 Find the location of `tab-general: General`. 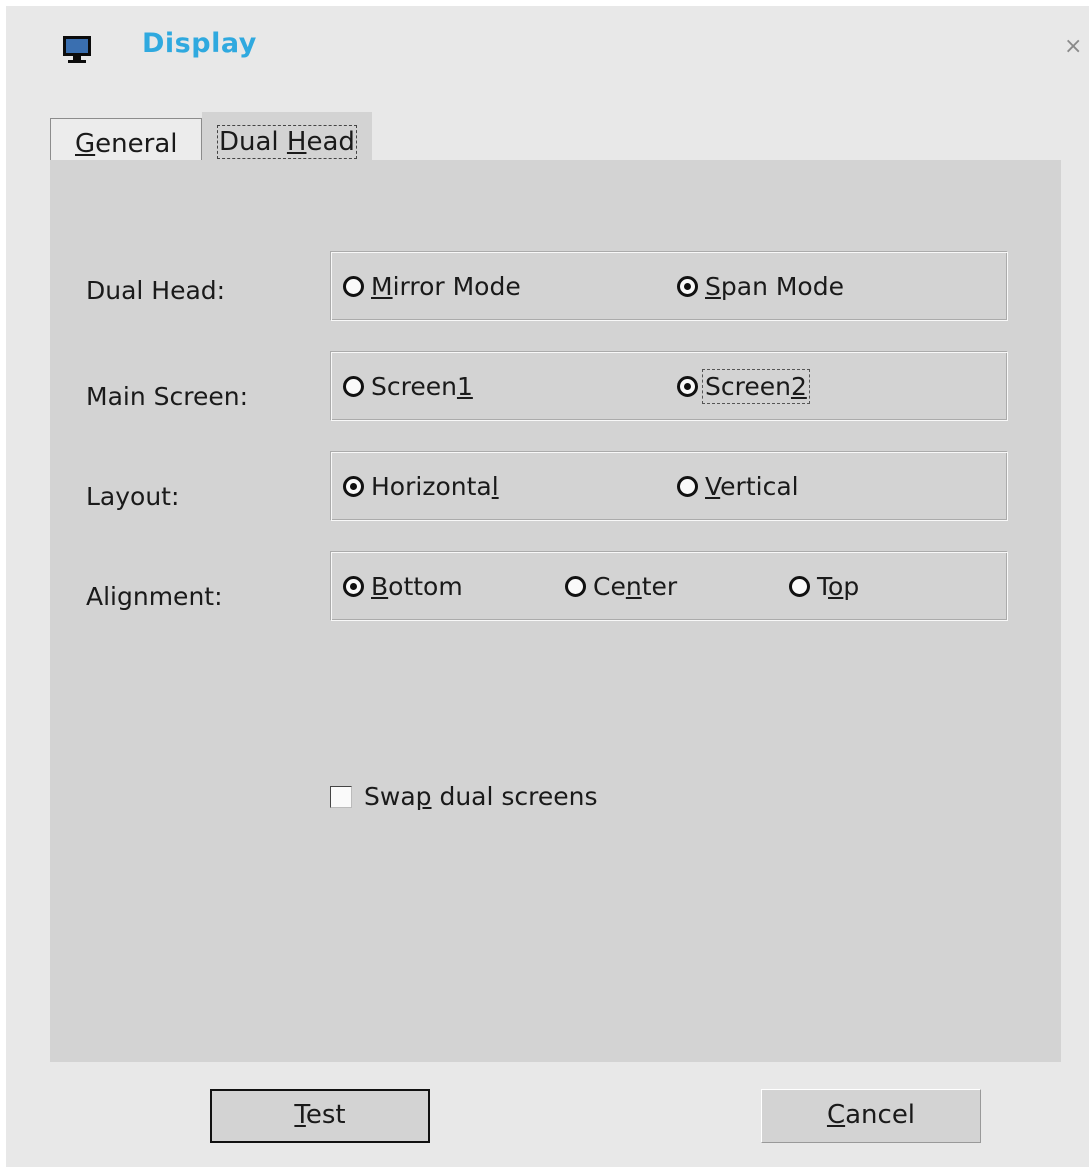

tab-general: General is located at coordinates (126, 141).